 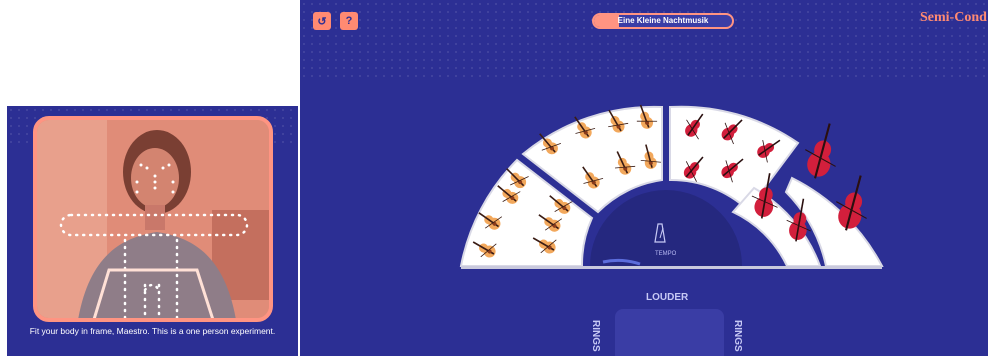 What do you see at coordinates (666, 254) in the screenshot?
I see `tempo-label: TEMPO` at bounding box center [666, 254].